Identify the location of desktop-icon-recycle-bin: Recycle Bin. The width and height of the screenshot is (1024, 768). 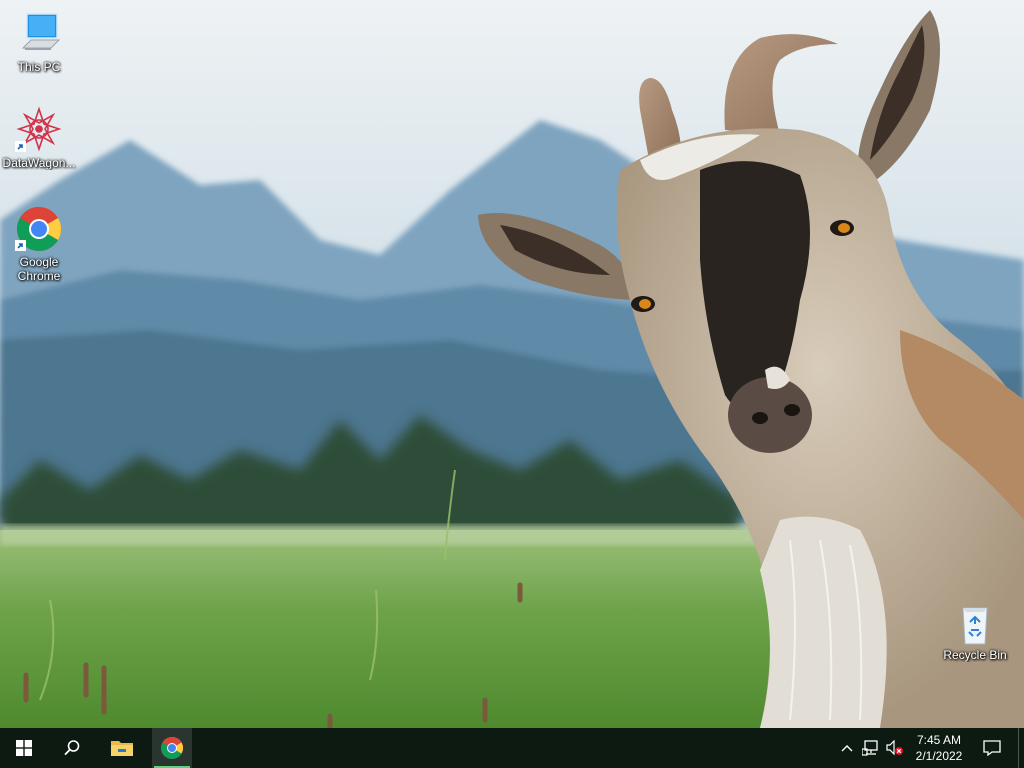
(975, 632).